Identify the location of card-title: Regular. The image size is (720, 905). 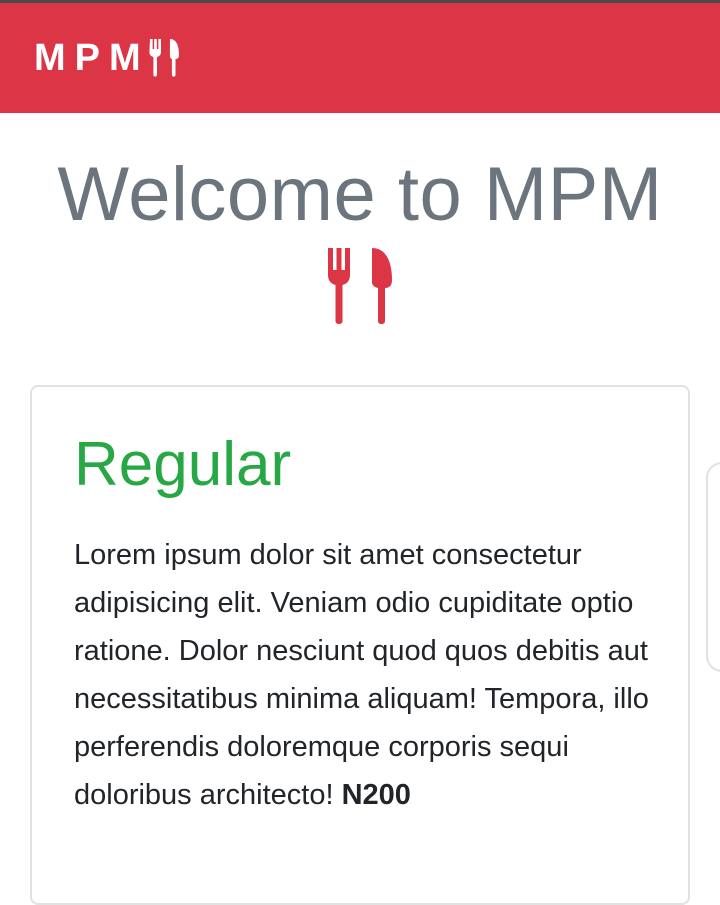
(183, 464).